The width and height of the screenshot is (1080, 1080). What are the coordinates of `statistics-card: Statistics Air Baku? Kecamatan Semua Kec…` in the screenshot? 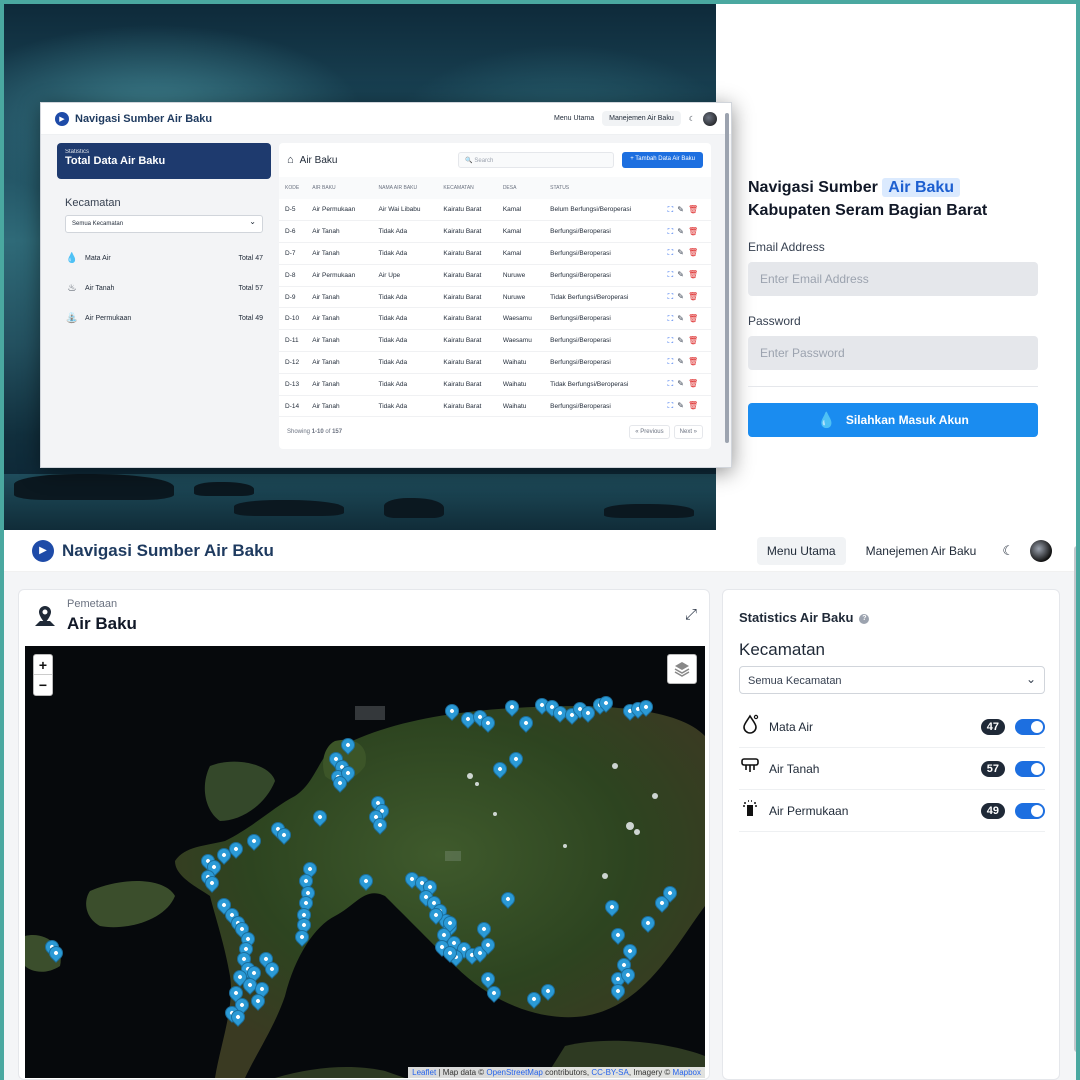 It's located at (891, 834).